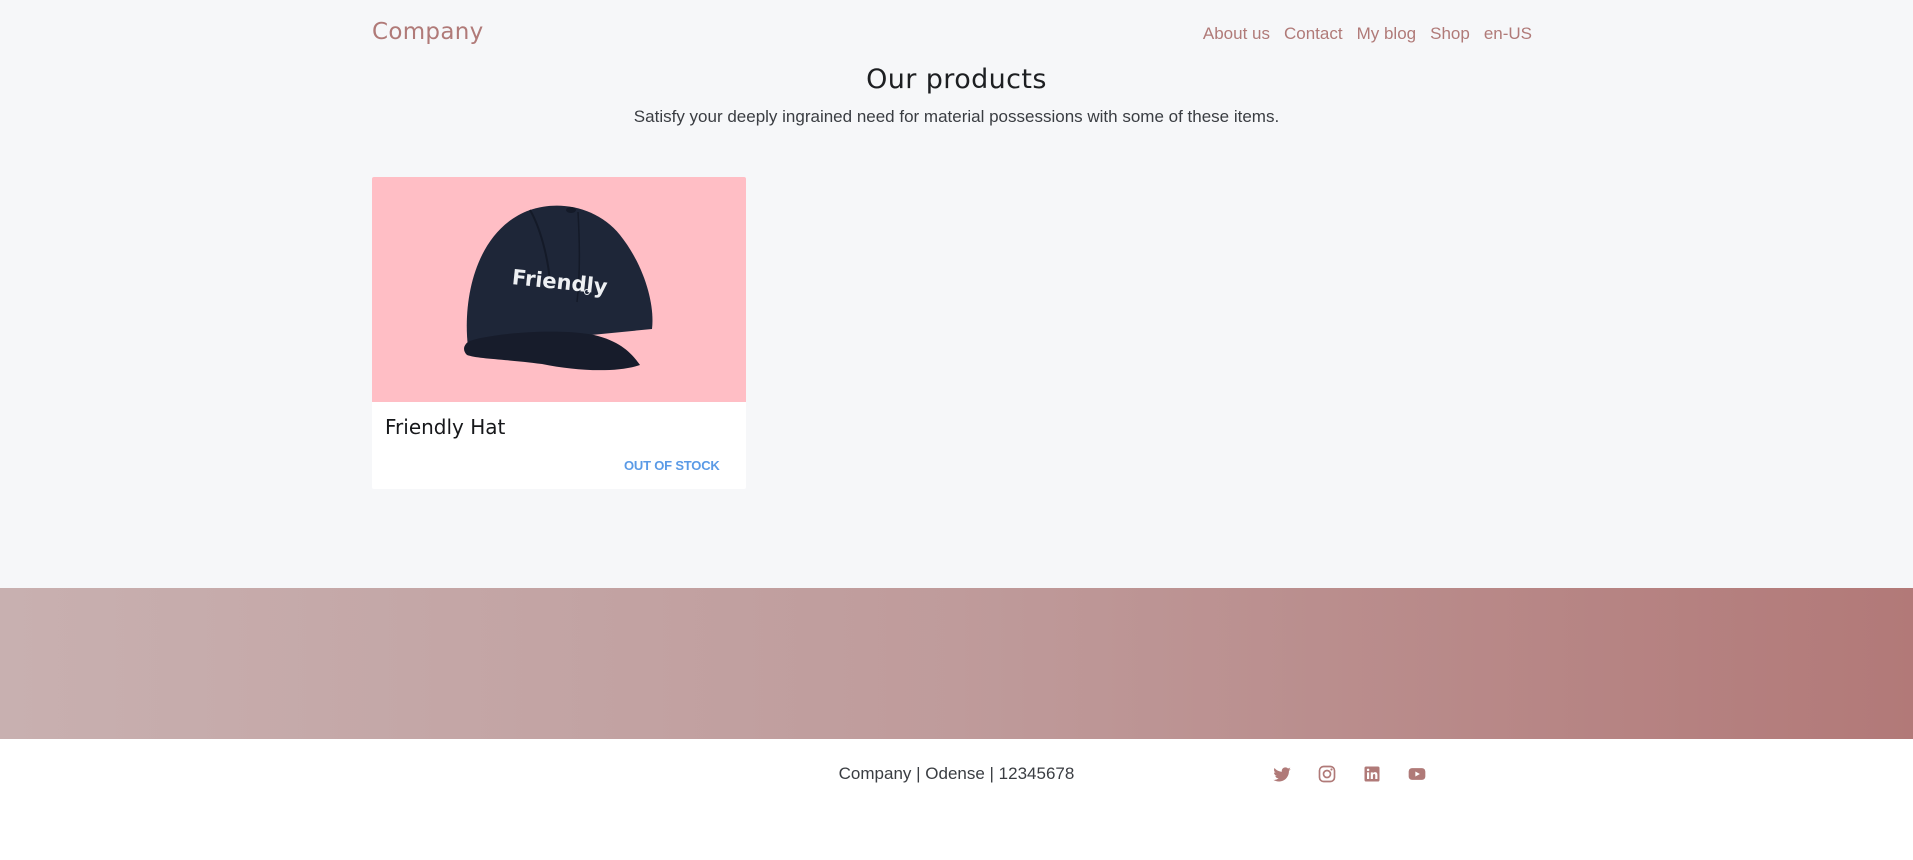 Image resolution: width=1913 pixels, height=860 pixels. What do you see at coordinates (1417, 774) in the screenshot?
I see `youtube-icon` at bounding box center [1417, 774].